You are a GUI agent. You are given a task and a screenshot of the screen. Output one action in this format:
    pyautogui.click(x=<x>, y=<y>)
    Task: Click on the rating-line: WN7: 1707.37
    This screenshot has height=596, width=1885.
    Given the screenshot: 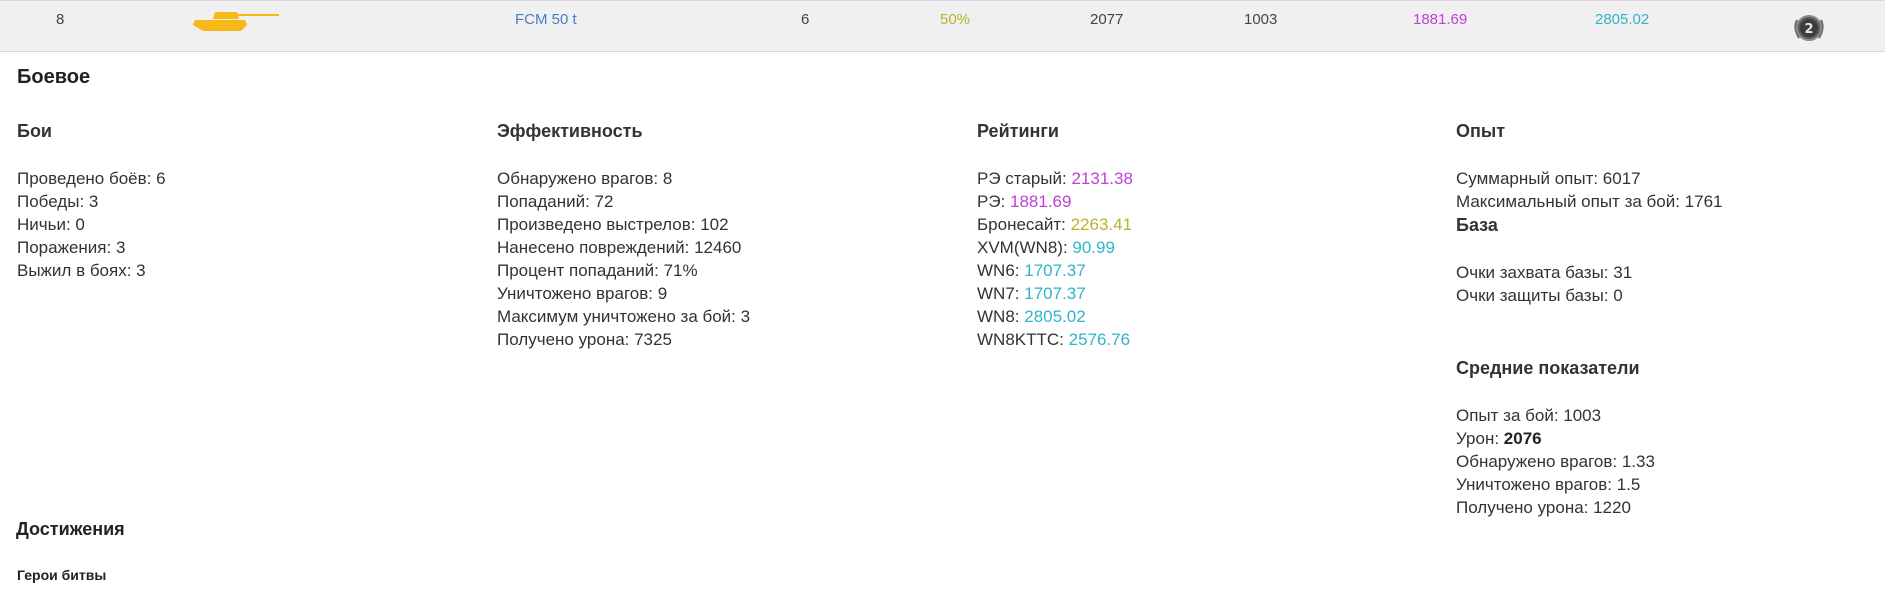 What is the action you would take?
    pyautogui.click(x=1055, y=293)
    